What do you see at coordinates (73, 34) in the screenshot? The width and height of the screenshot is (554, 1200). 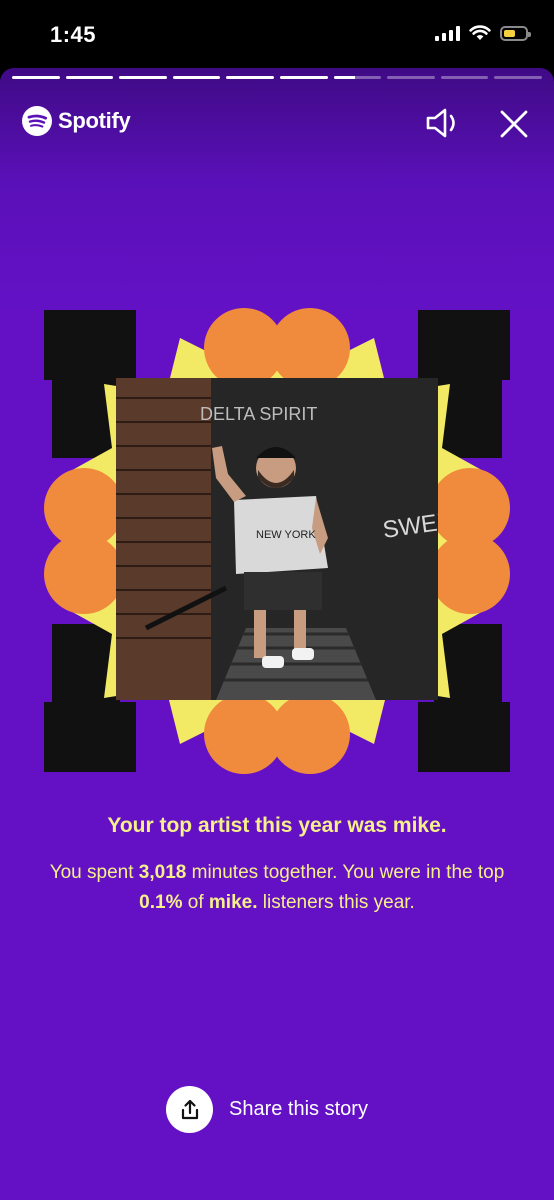 I see `status-time: 1:45` at bounding box center [73, 34].